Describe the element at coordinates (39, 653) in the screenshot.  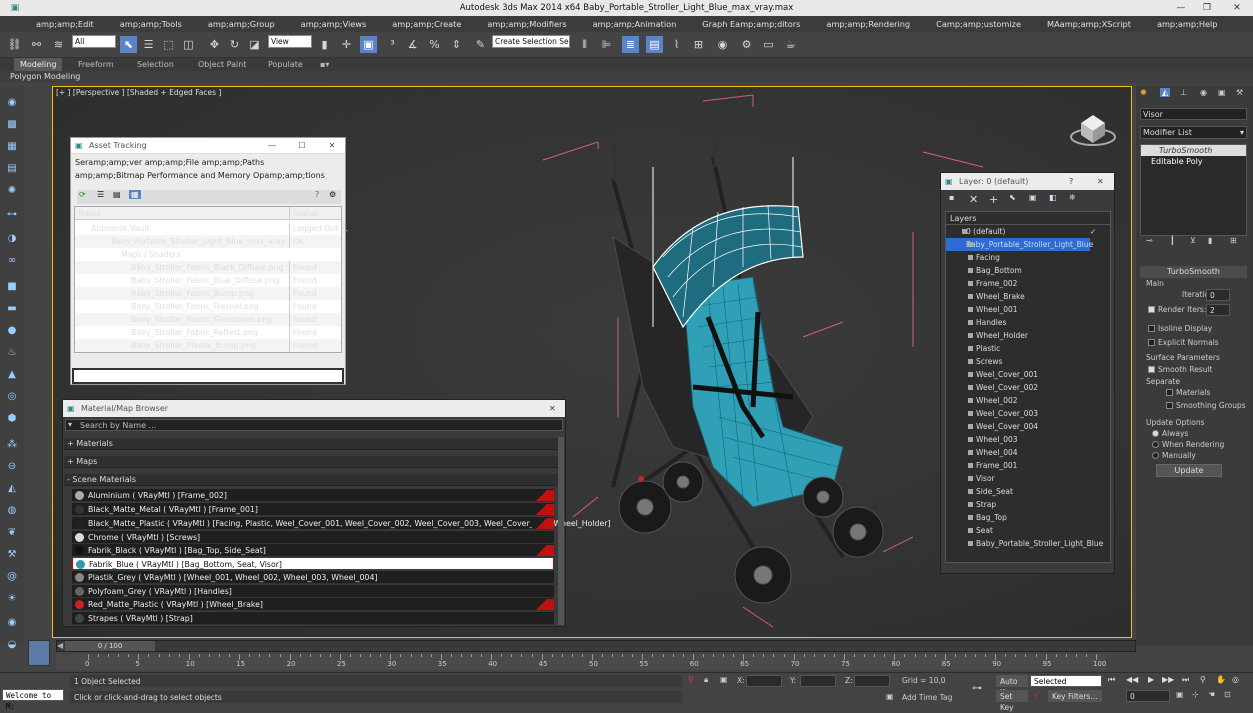
I see `mini-curve-editor-icon` at that location.